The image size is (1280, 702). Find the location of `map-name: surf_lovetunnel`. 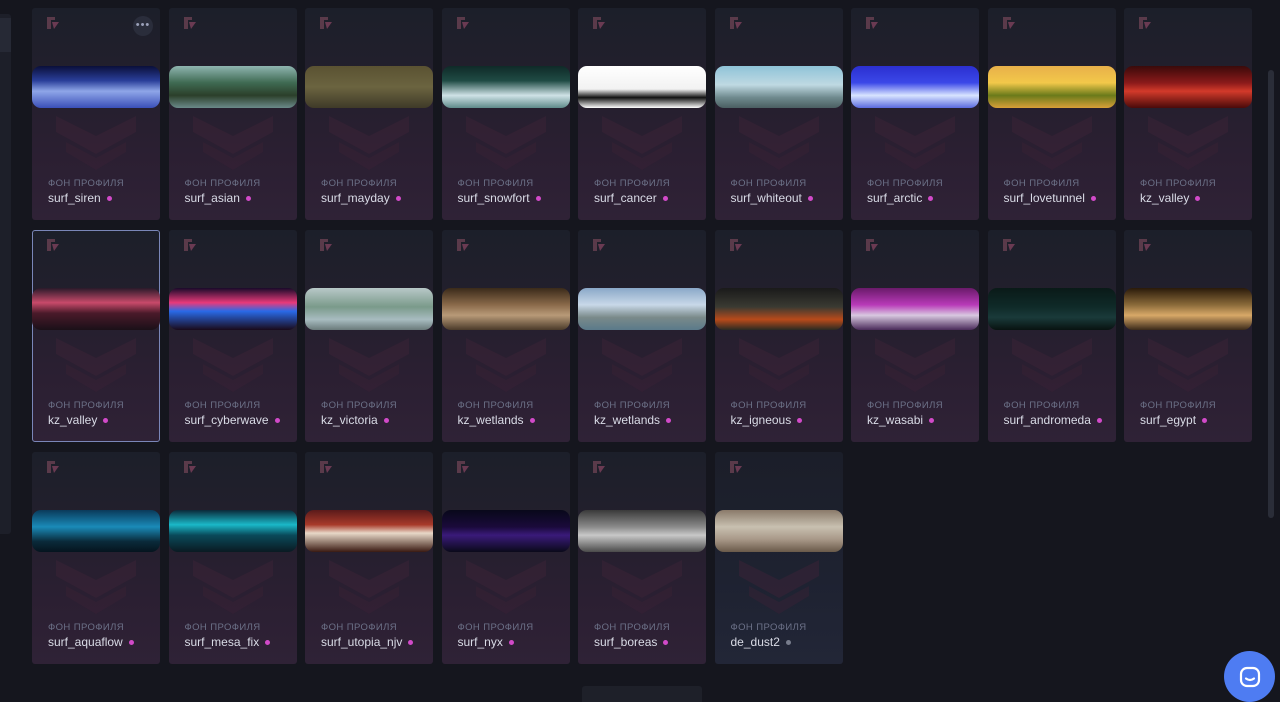

map-name: surf_lovetunnel is located at coordinates (1050, 198).